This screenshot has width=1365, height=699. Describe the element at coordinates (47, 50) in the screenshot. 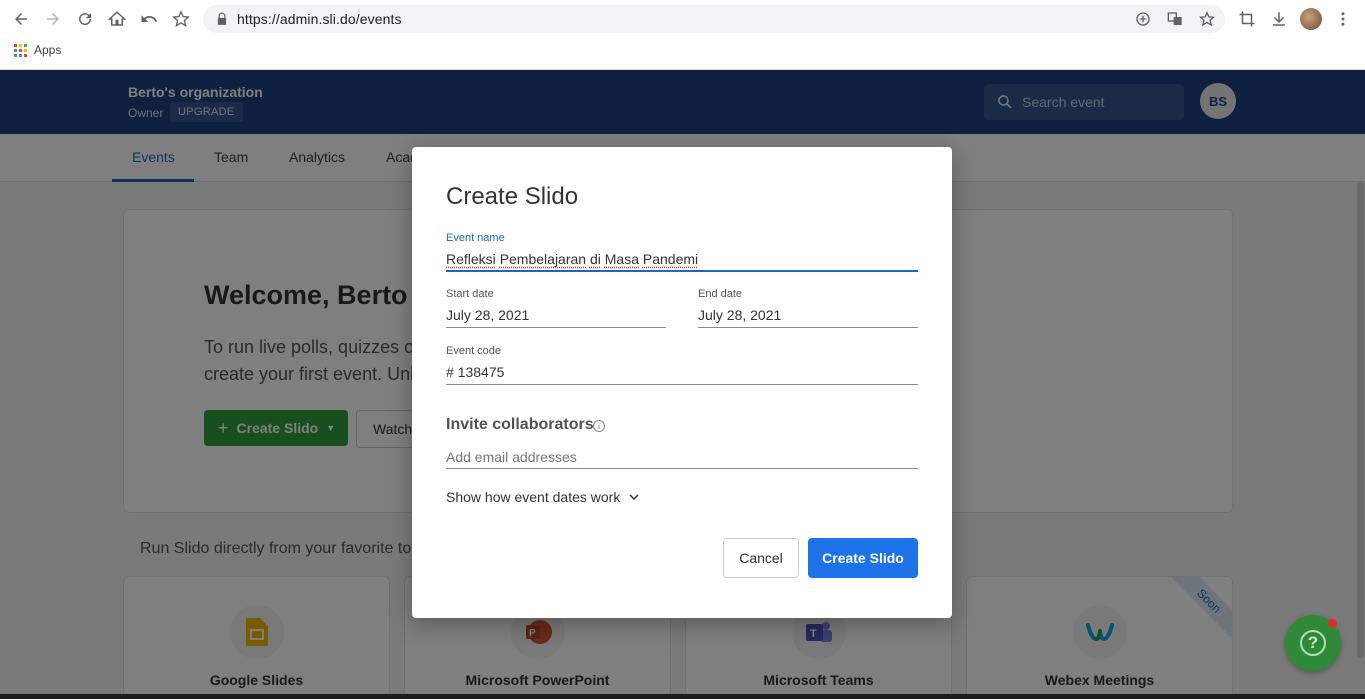

I see `apps-bookmark: Apps` at that location.